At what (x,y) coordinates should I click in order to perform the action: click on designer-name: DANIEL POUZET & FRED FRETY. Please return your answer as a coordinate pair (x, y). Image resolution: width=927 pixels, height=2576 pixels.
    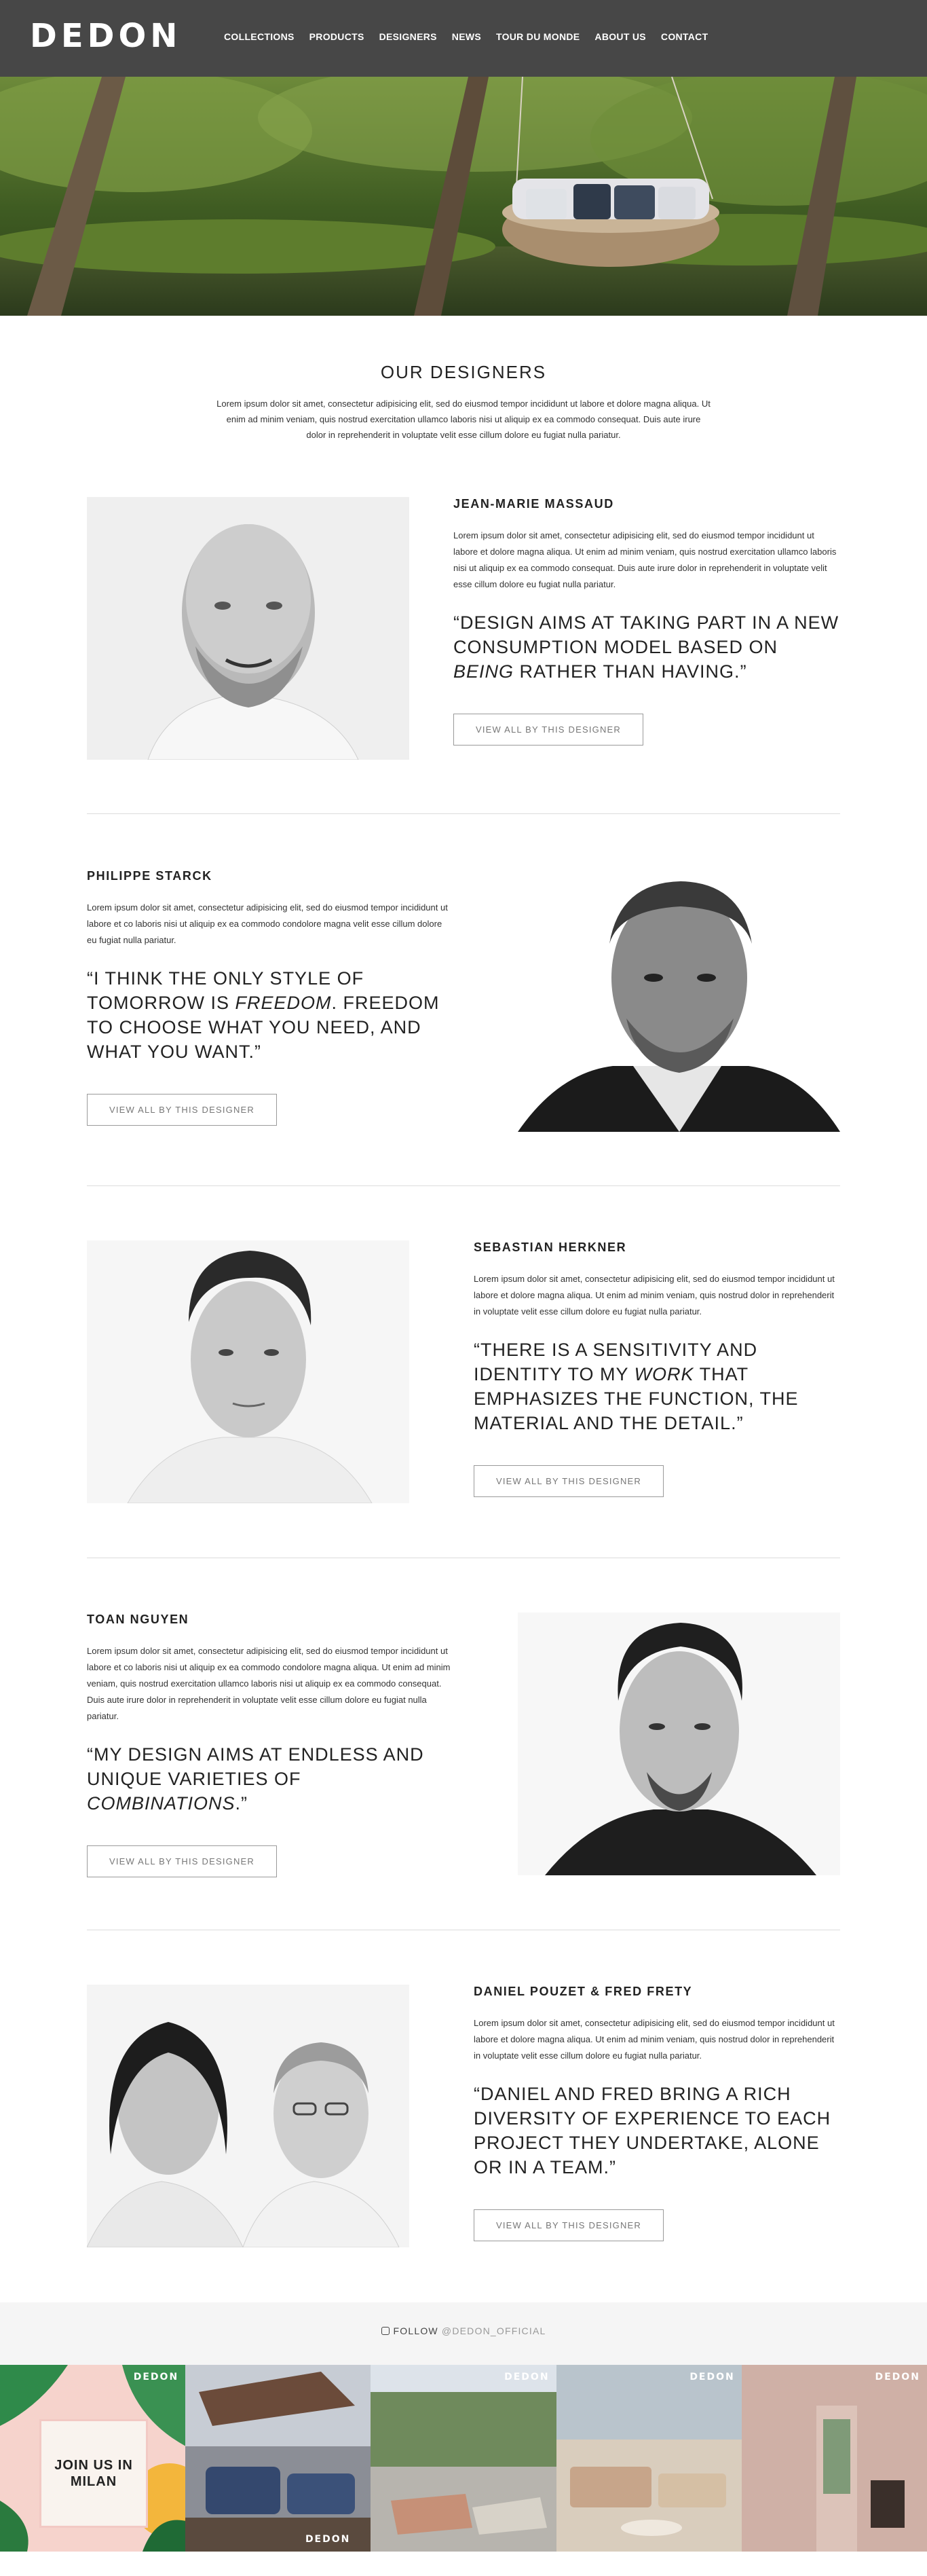
    Looking at the image, I should click on (583, 1991).